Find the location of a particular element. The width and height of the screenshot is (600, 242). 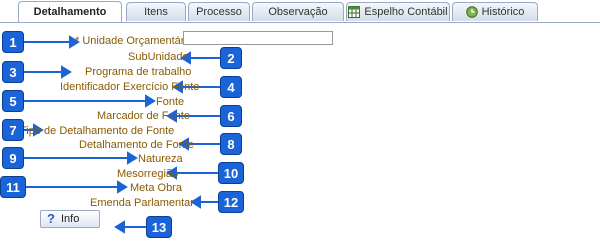

unidade-orcamentaria-input is located at coordinates (258, 38).